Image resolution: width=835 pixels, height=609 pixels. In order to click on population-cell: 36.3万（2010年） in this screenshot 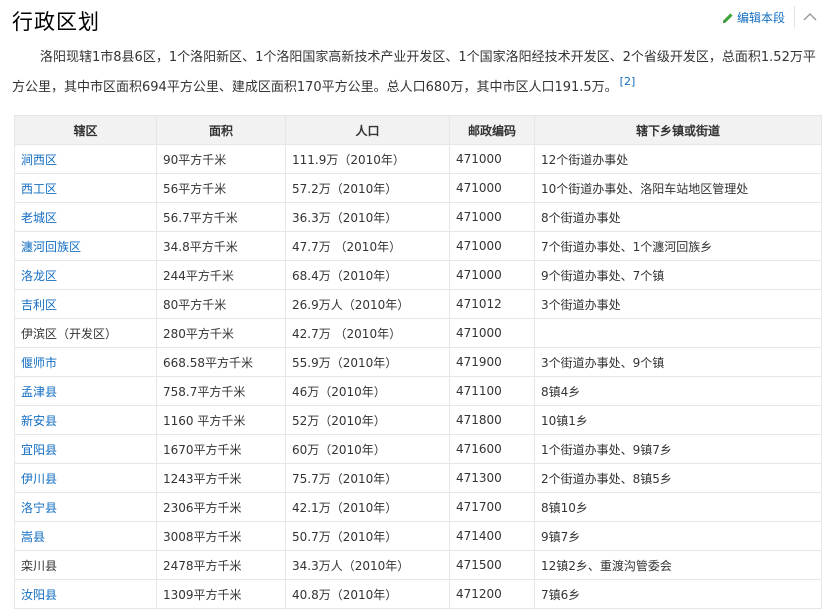, I will do `click(367, 217)`.